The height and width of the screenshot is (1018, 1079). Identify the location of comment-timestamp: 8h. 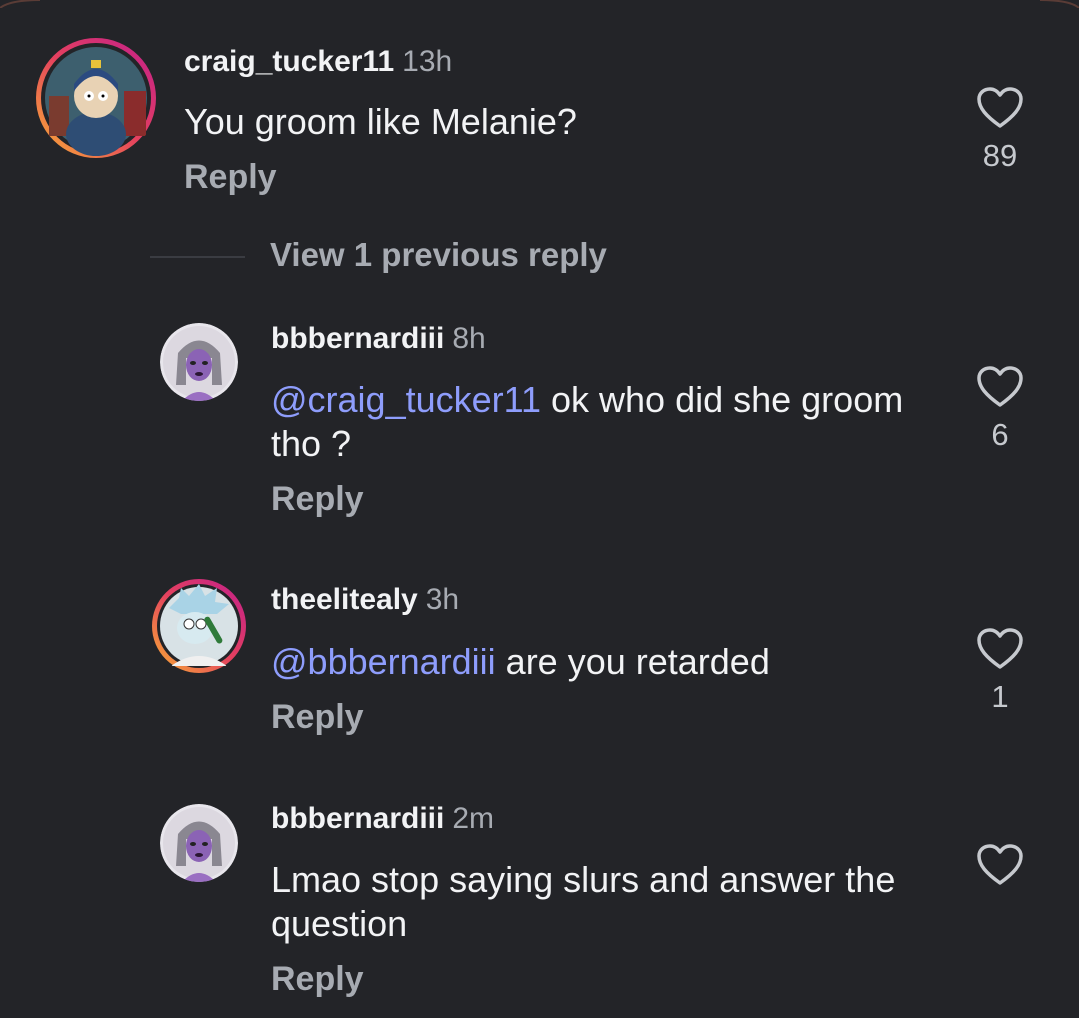
(469, 338).